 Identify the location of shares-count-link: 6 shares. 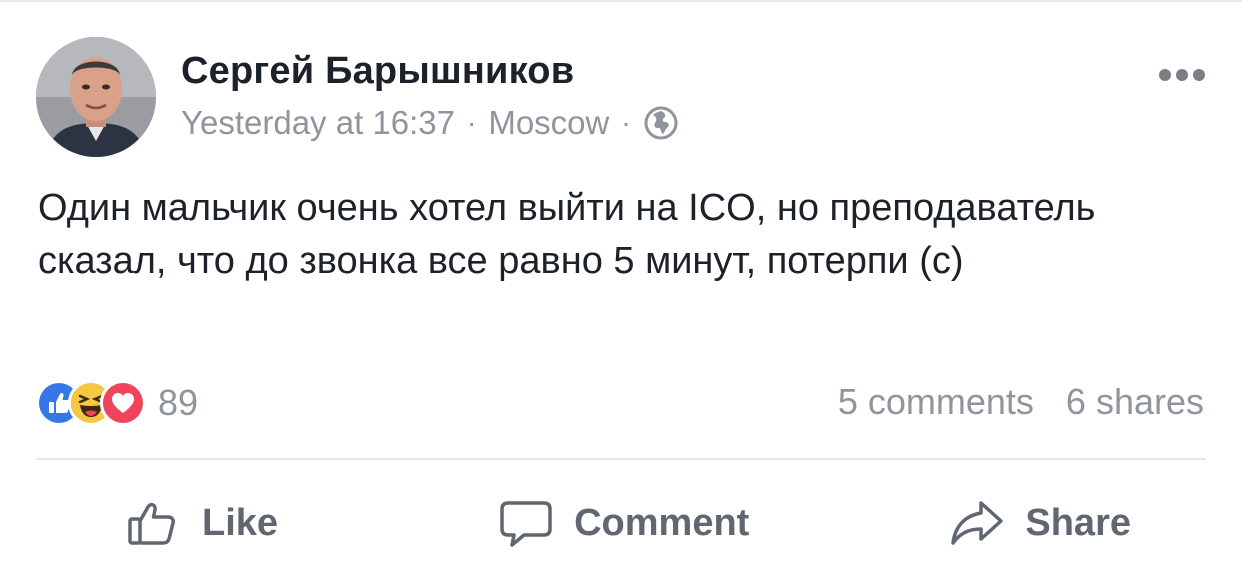
(1135, 402).